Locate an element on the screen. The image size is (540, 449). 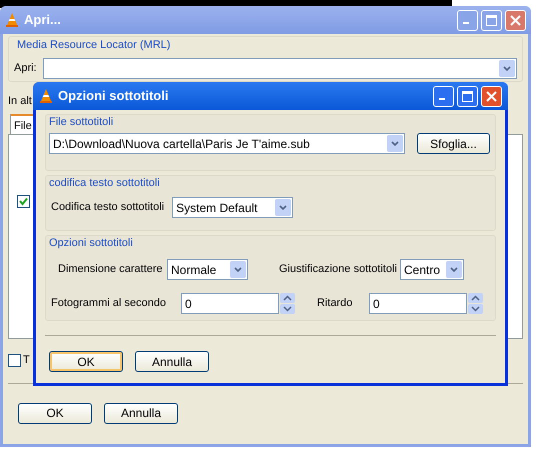
partial-label: In alt is located at coordinates (20, 101).